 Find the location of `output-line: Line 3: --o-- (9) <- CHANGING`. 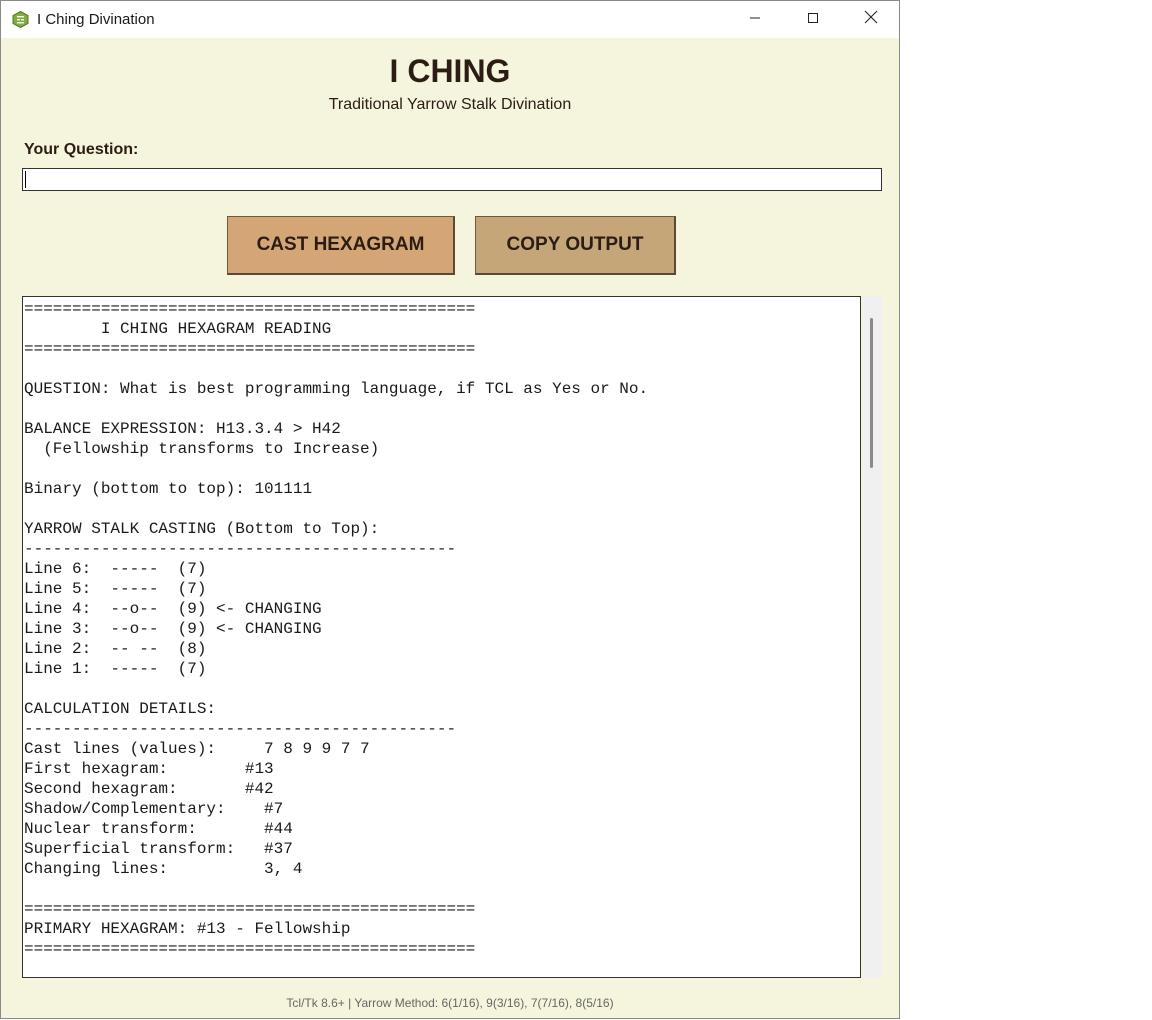

output-line: Line 3: --o-- (9) <- CHANGING is located at coordinates (173, 629).